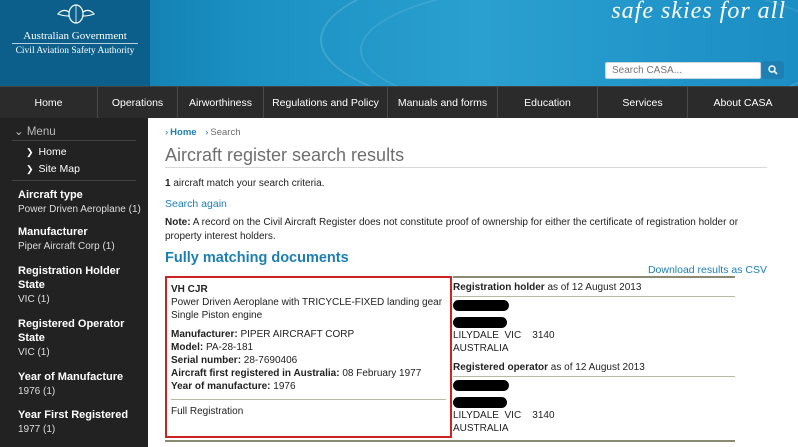 The width and height of the screenshot is (798, 447). What do you see at coordinates (501, 367) in the screenshot?
I see `registered-operator-label: Registered operator` at bounding box center [501, 367].